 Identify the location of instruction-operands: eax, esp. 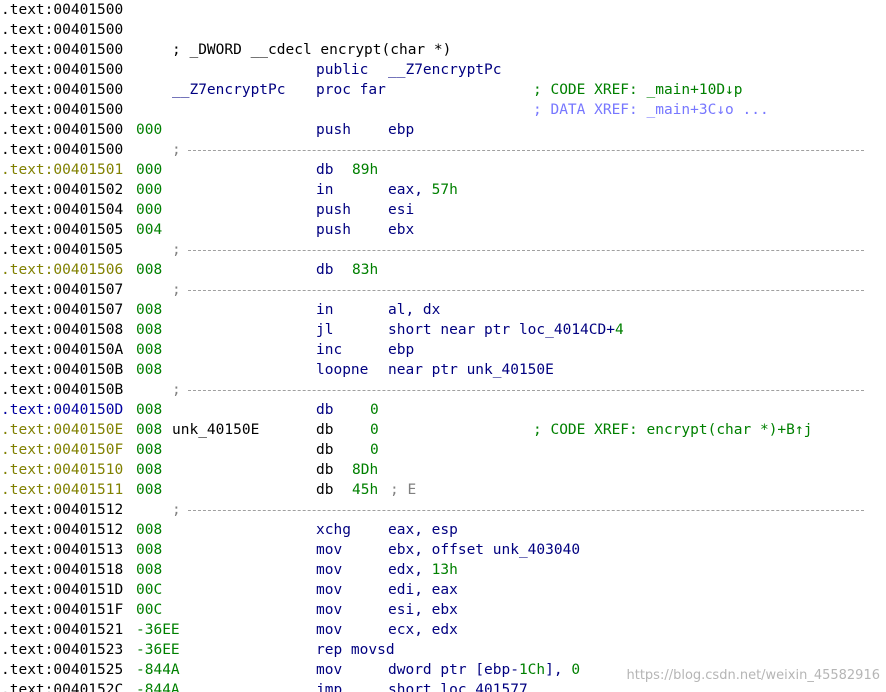
(423, 530).